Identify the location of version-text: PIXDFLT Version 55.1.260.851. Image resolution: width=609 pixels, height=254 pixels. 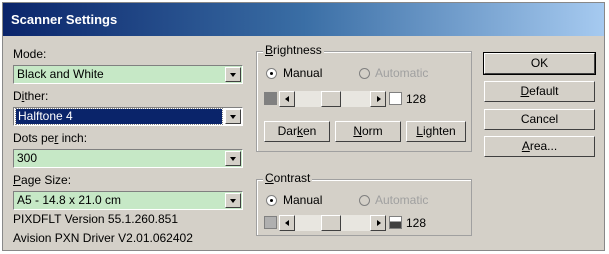
(95, 219).